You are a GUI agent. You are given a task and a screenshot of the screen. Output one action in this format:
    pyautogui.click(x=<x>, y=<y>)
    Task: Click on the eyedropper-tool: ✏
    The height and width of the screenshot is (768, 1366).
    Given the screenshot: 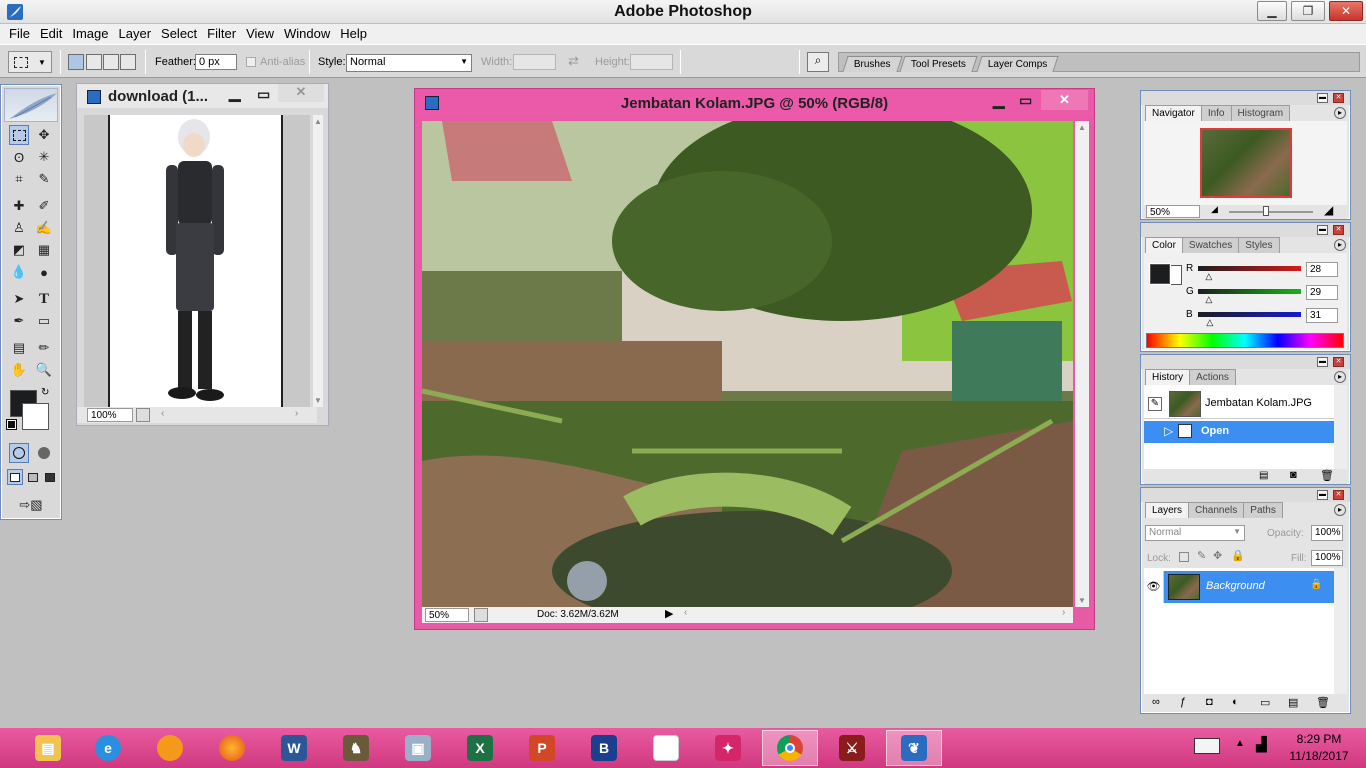 What is the action you would take?
    pyautogui.click(x=44, y=348)
    